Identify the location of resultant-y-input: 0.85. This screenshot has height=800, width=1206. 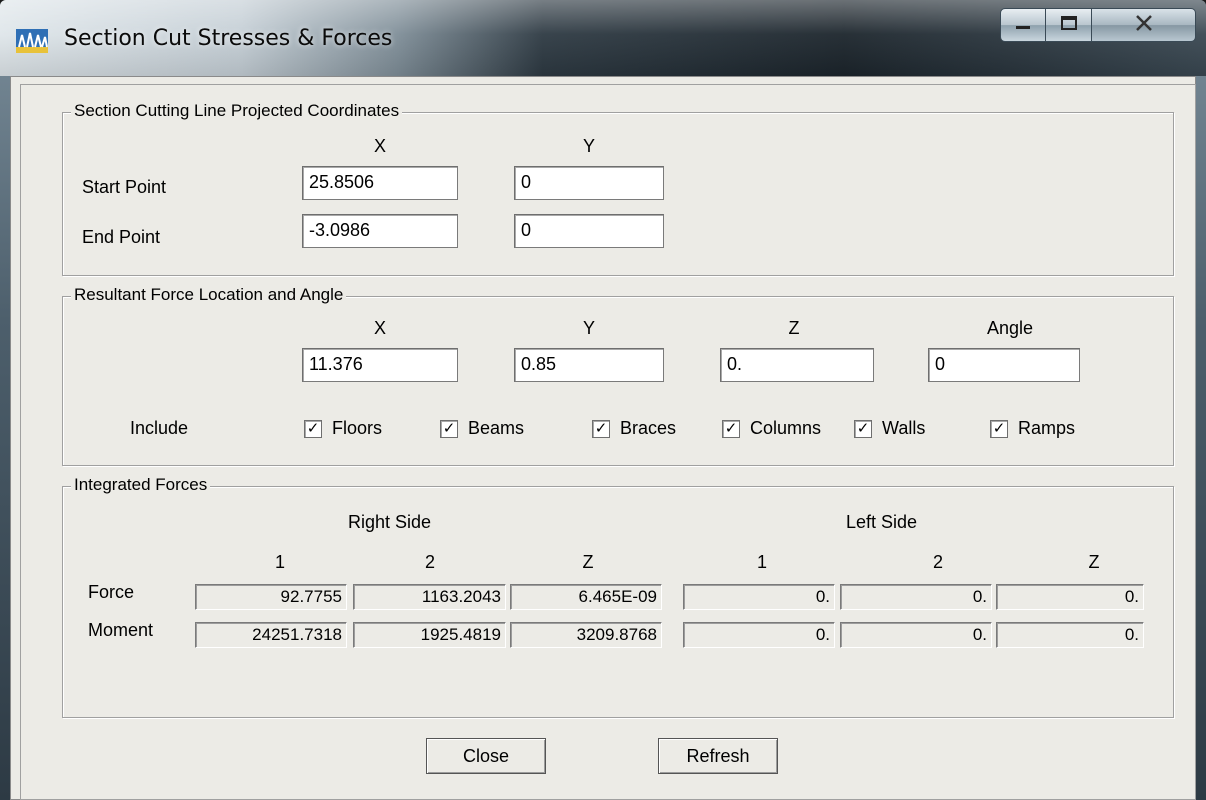
(589, 365).